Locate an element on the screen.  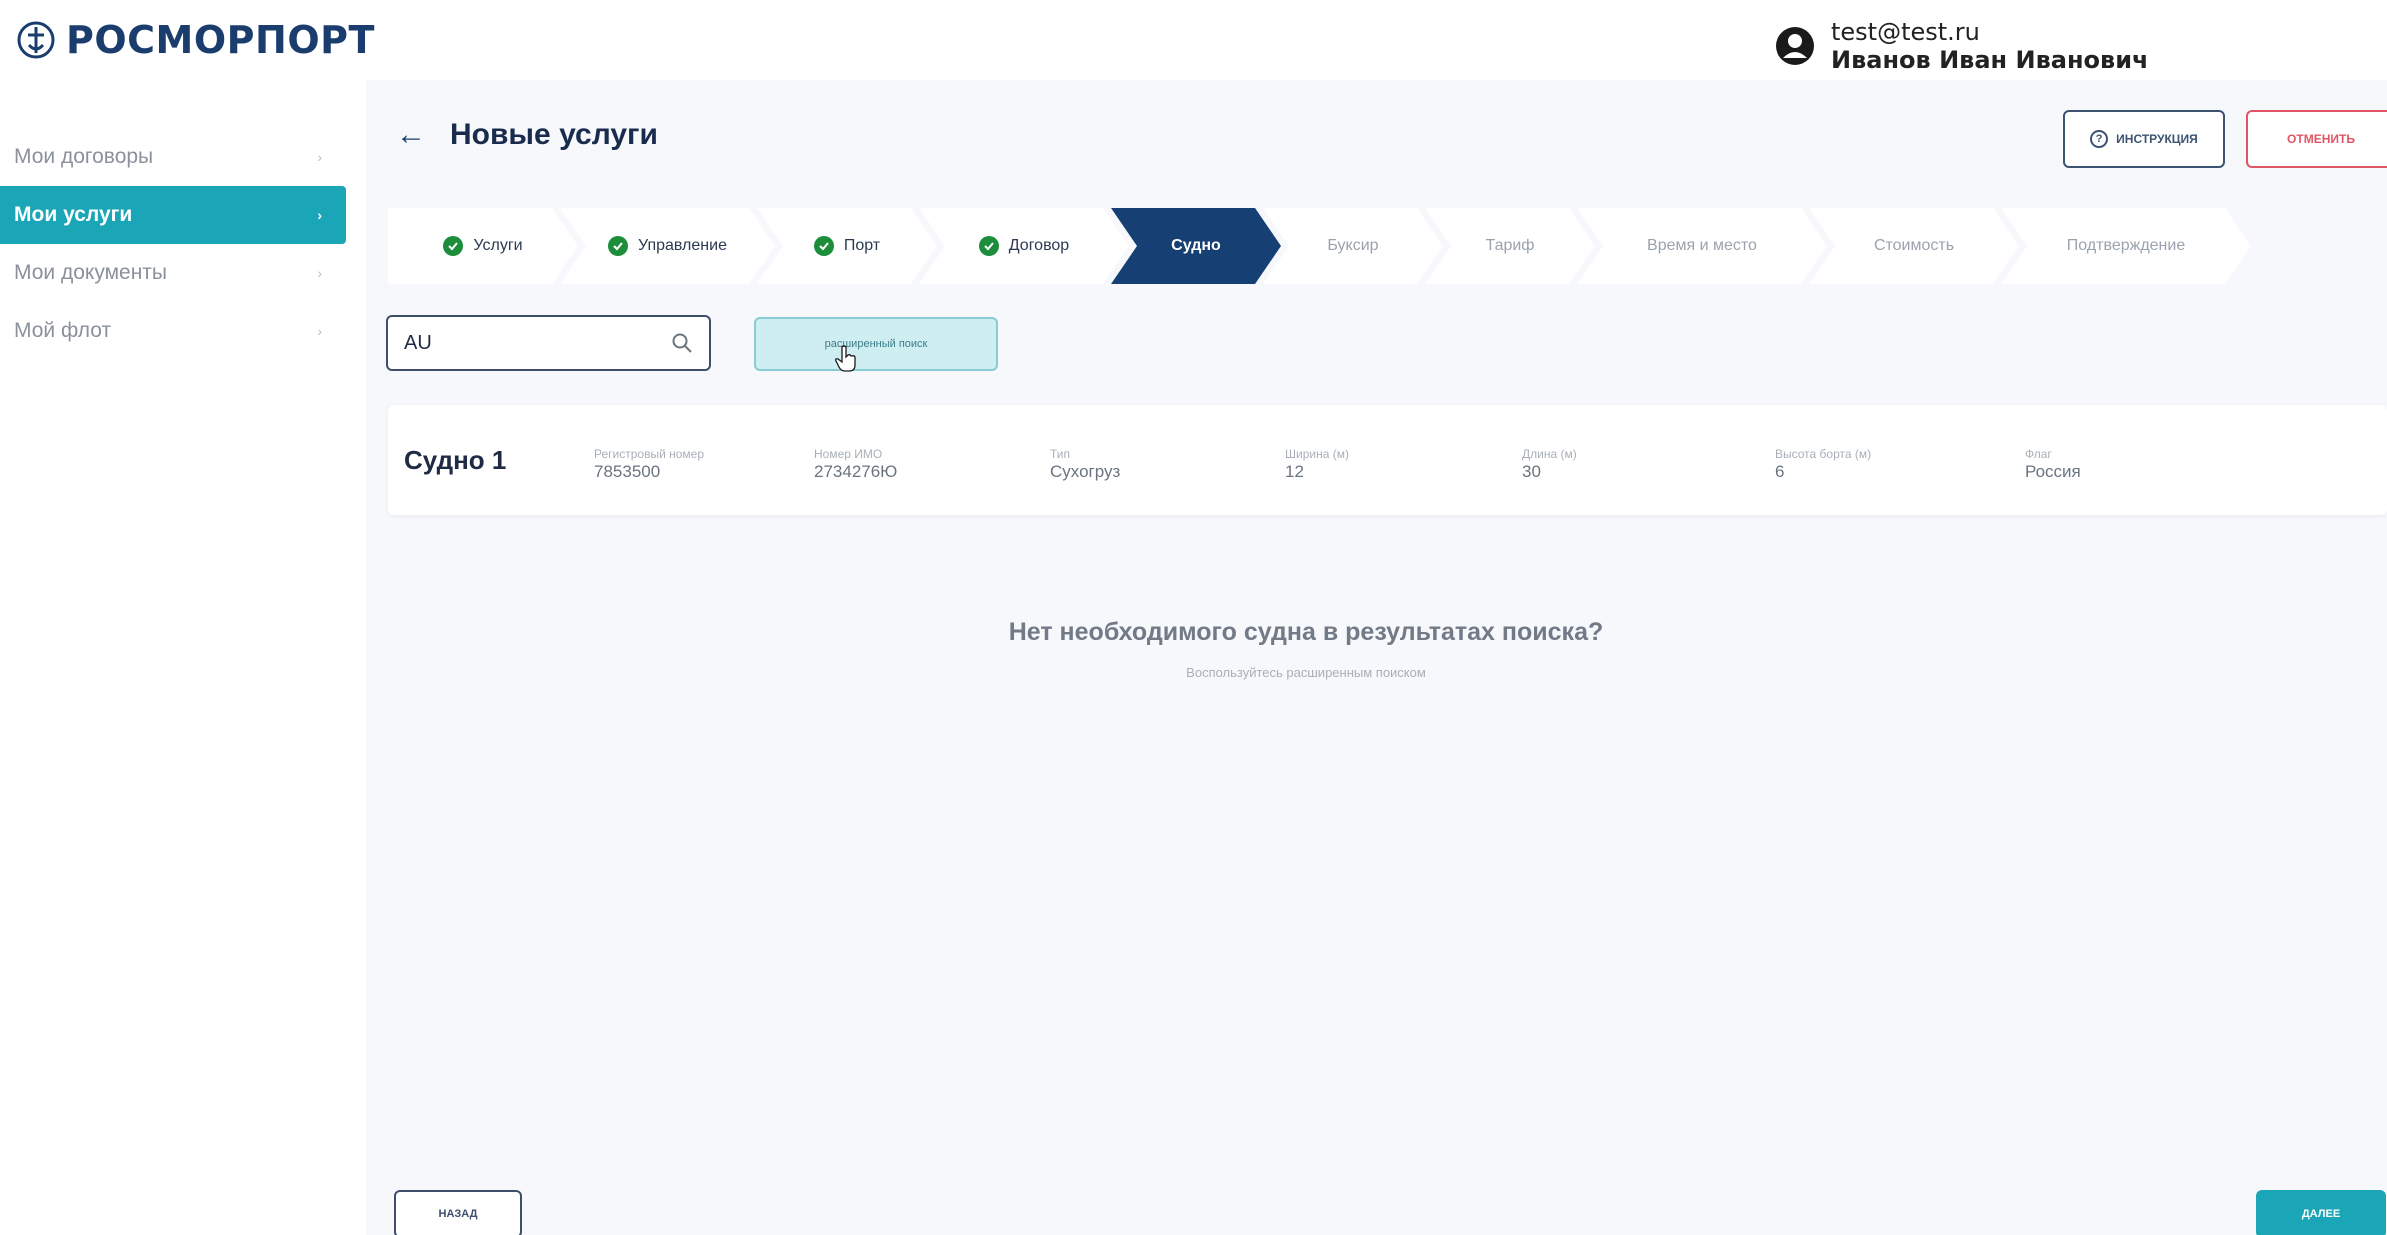
step-label: Подтверждение is located at coordinates (2126, 245).